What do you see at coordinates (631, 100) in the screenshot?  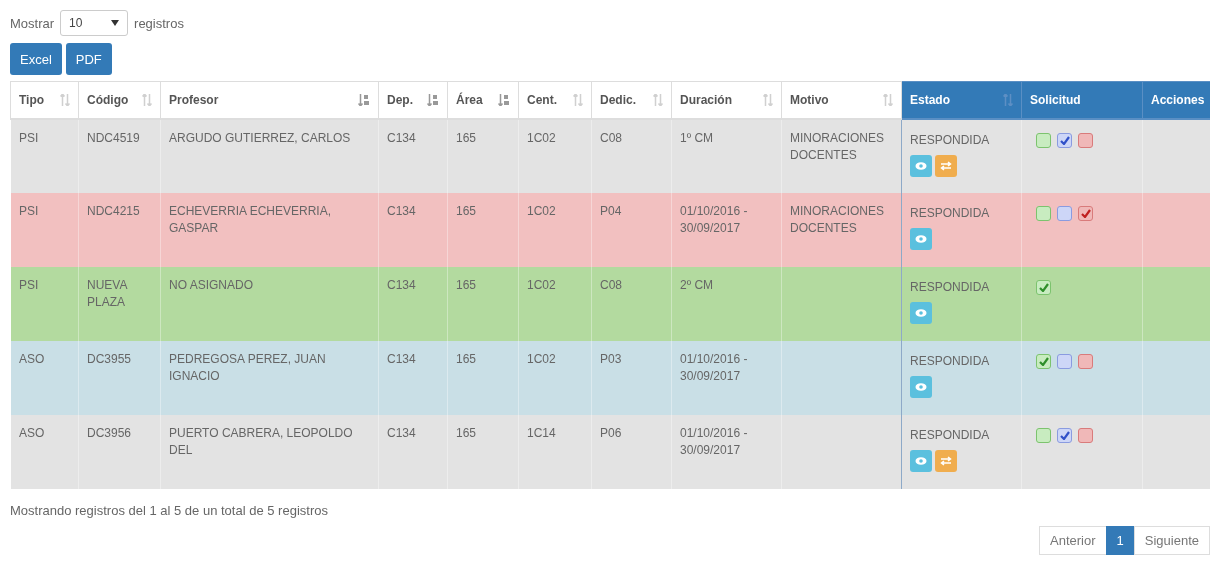 I see `column-header: Dedic.` at bounding box center [631, 100].